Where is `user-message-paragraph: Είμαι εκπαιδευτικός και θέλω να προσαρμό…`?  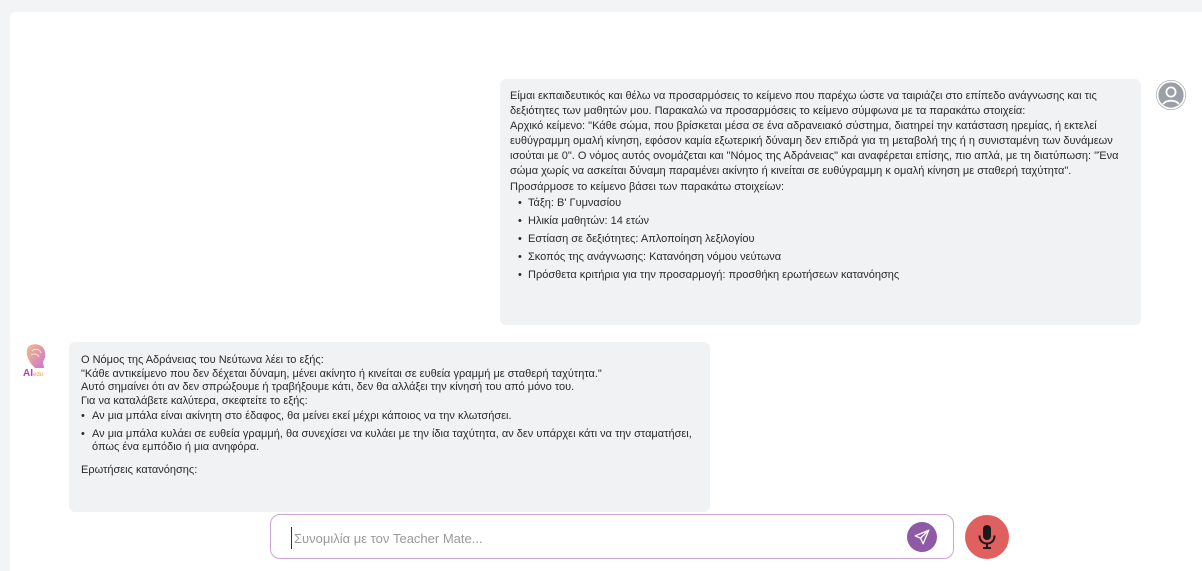 user-message-paragraph: Είμαι εκπαιδευτικός και θέλω να προσαρμό… is located at coordinates (803, 104).